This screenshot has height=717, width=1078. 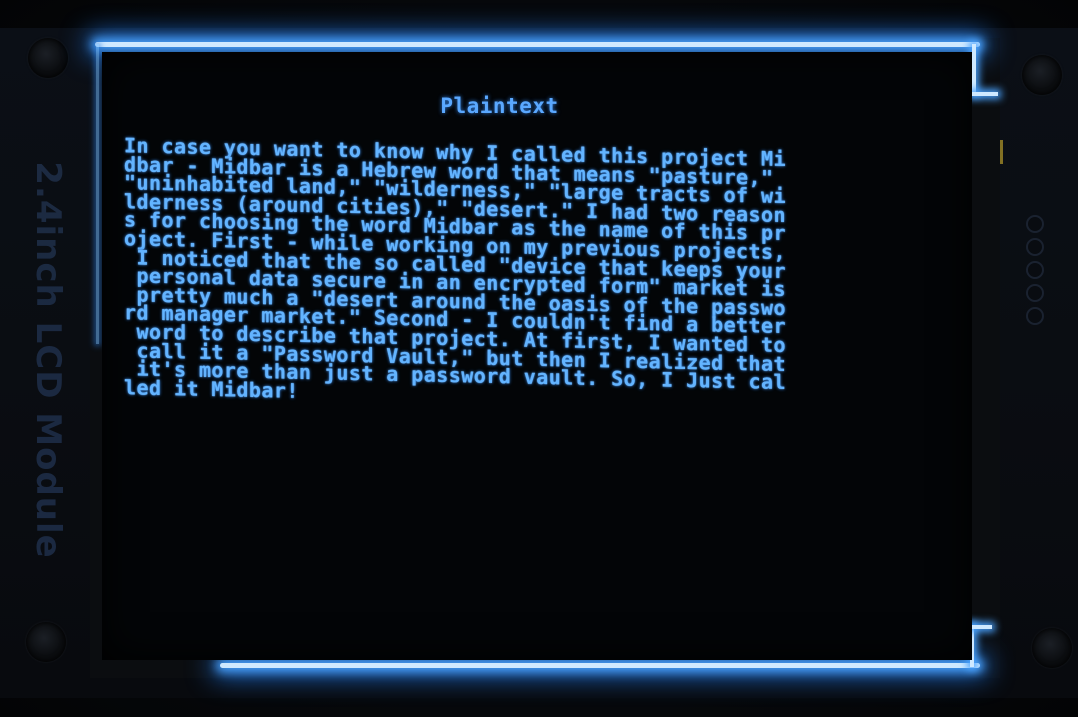 I want to click on header-pins, so click(x=1035, y=270).